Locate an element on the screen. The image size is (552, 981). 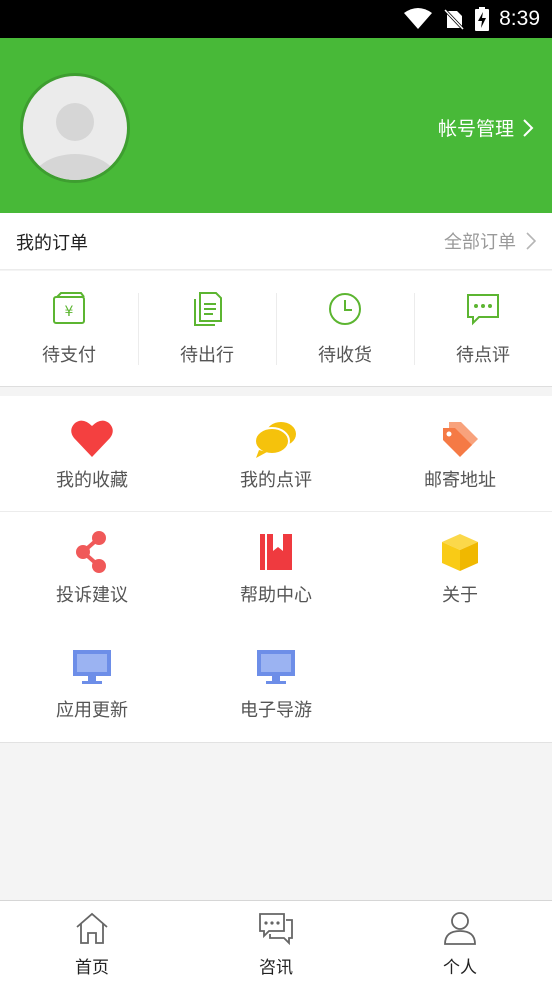
feature-my-reviews: 我的点评 is located at coordinates (276, 453).